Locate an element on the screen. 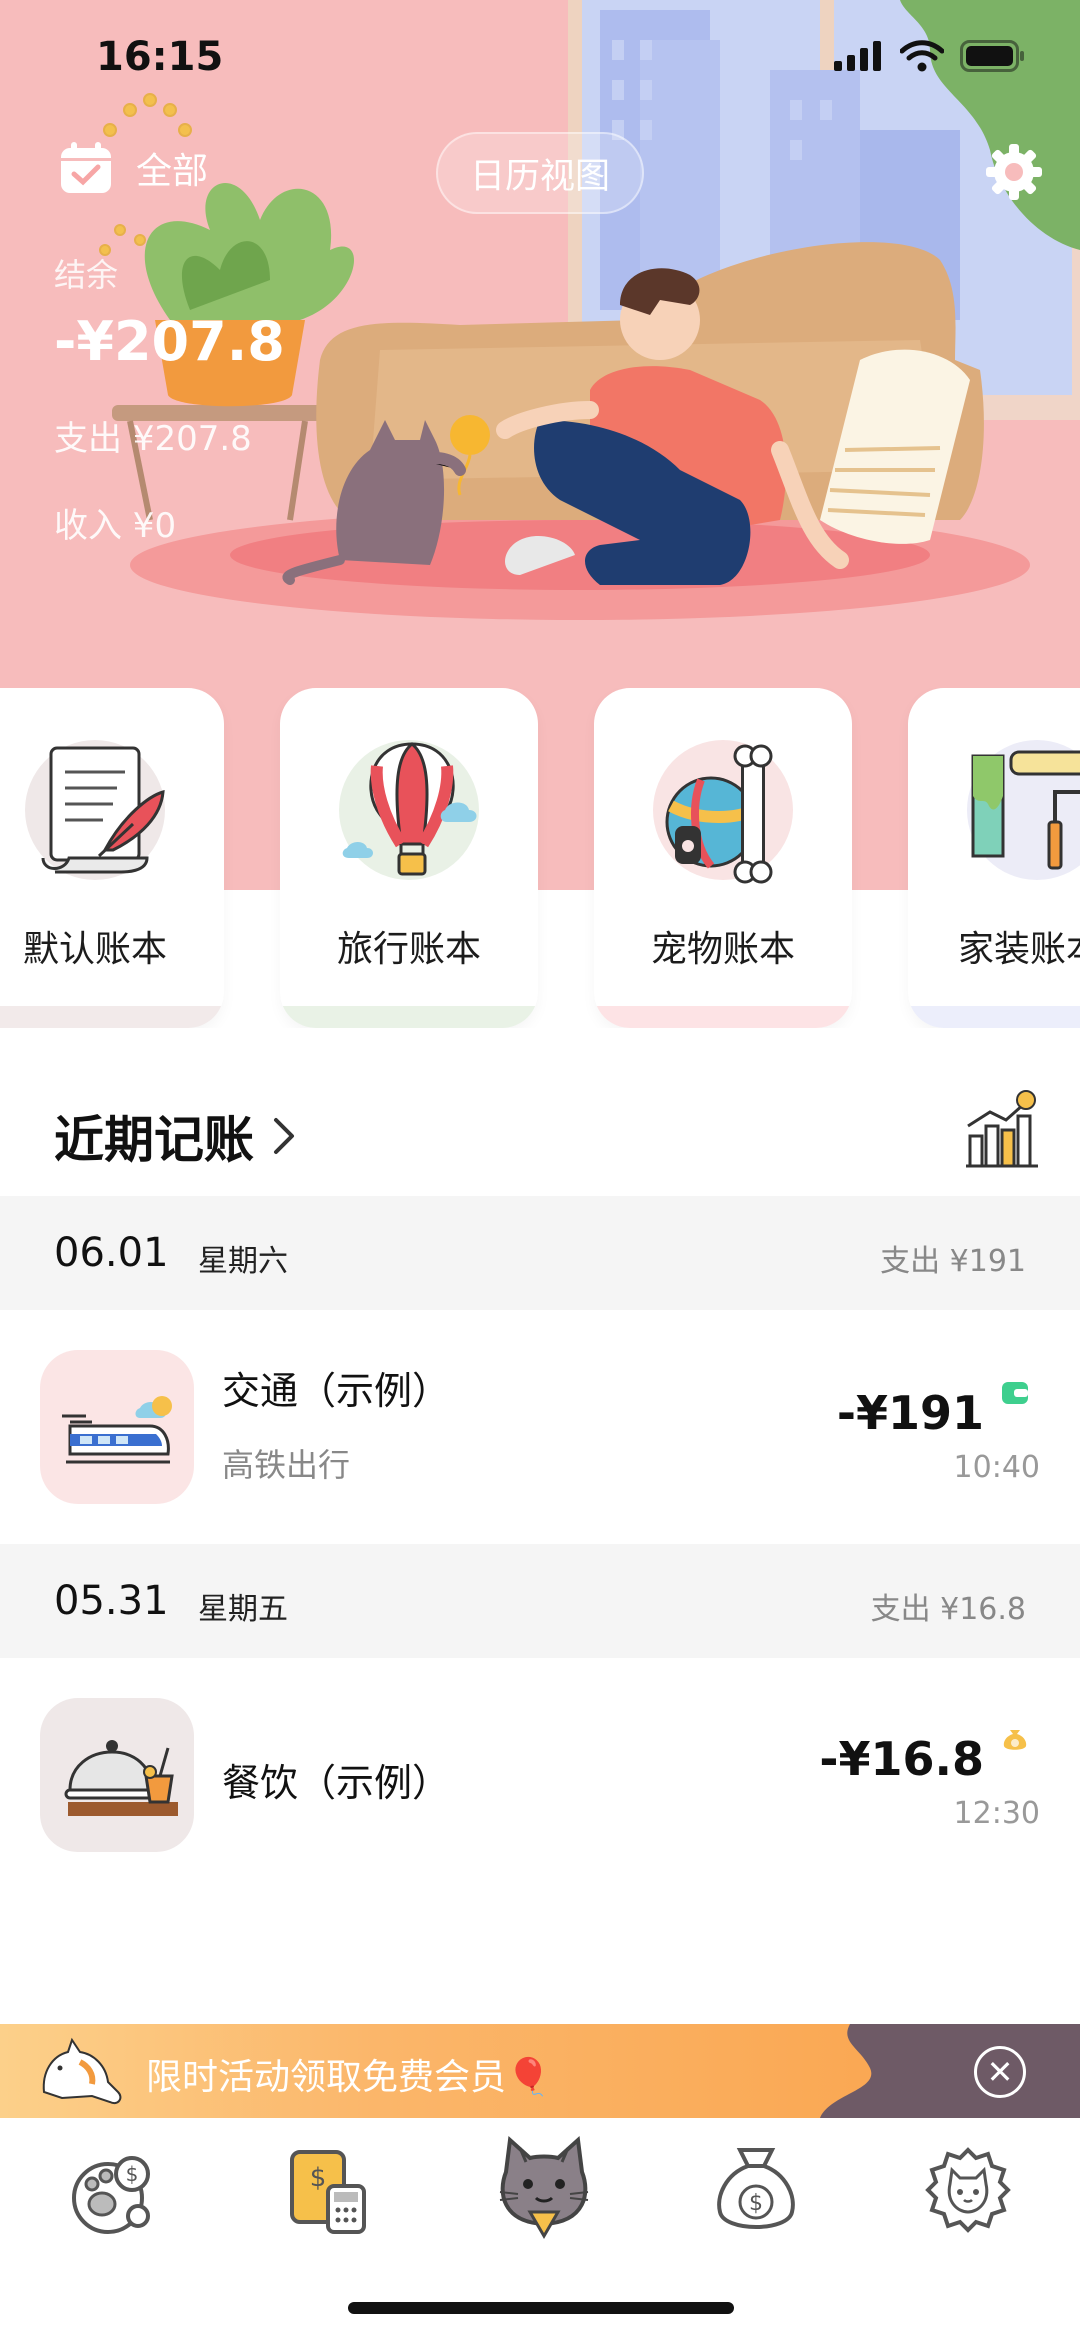  paint-roller-icon is located at coordinates (1025, 810).